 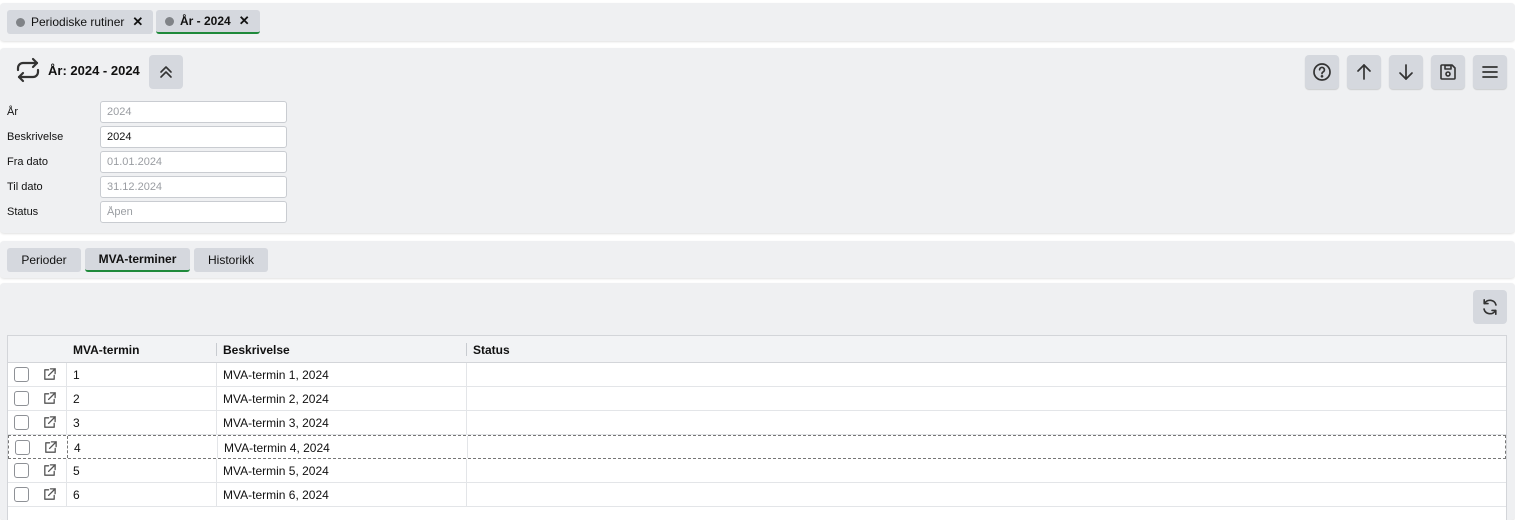 I want to click on ar-field, so click(x=193, y=112).